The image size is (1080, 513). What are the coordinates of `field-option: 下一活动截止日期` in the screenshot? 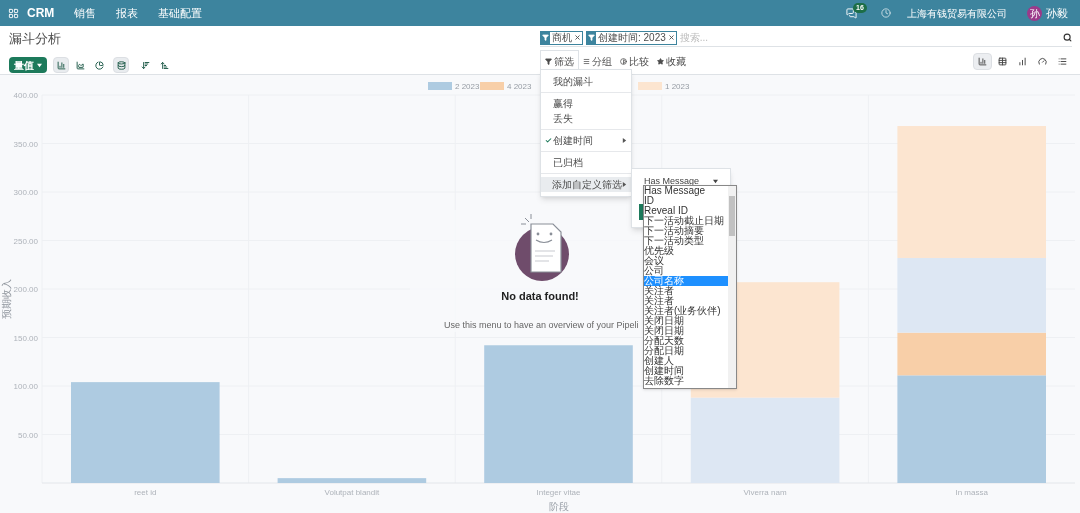 It's located at (686, 221).